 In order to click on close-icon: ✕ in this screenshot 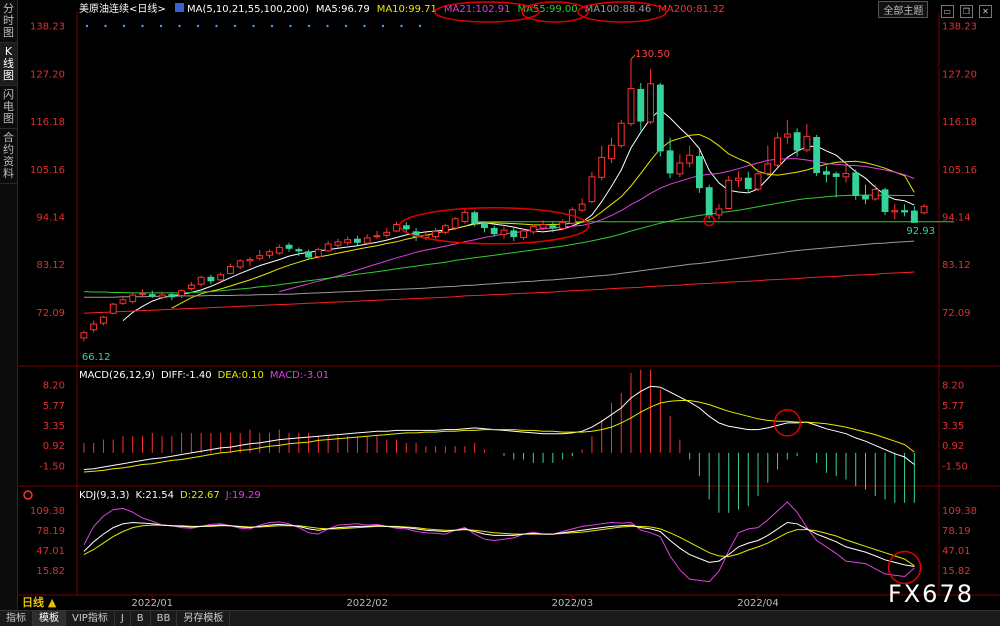, I will do `click(985, 11)`.